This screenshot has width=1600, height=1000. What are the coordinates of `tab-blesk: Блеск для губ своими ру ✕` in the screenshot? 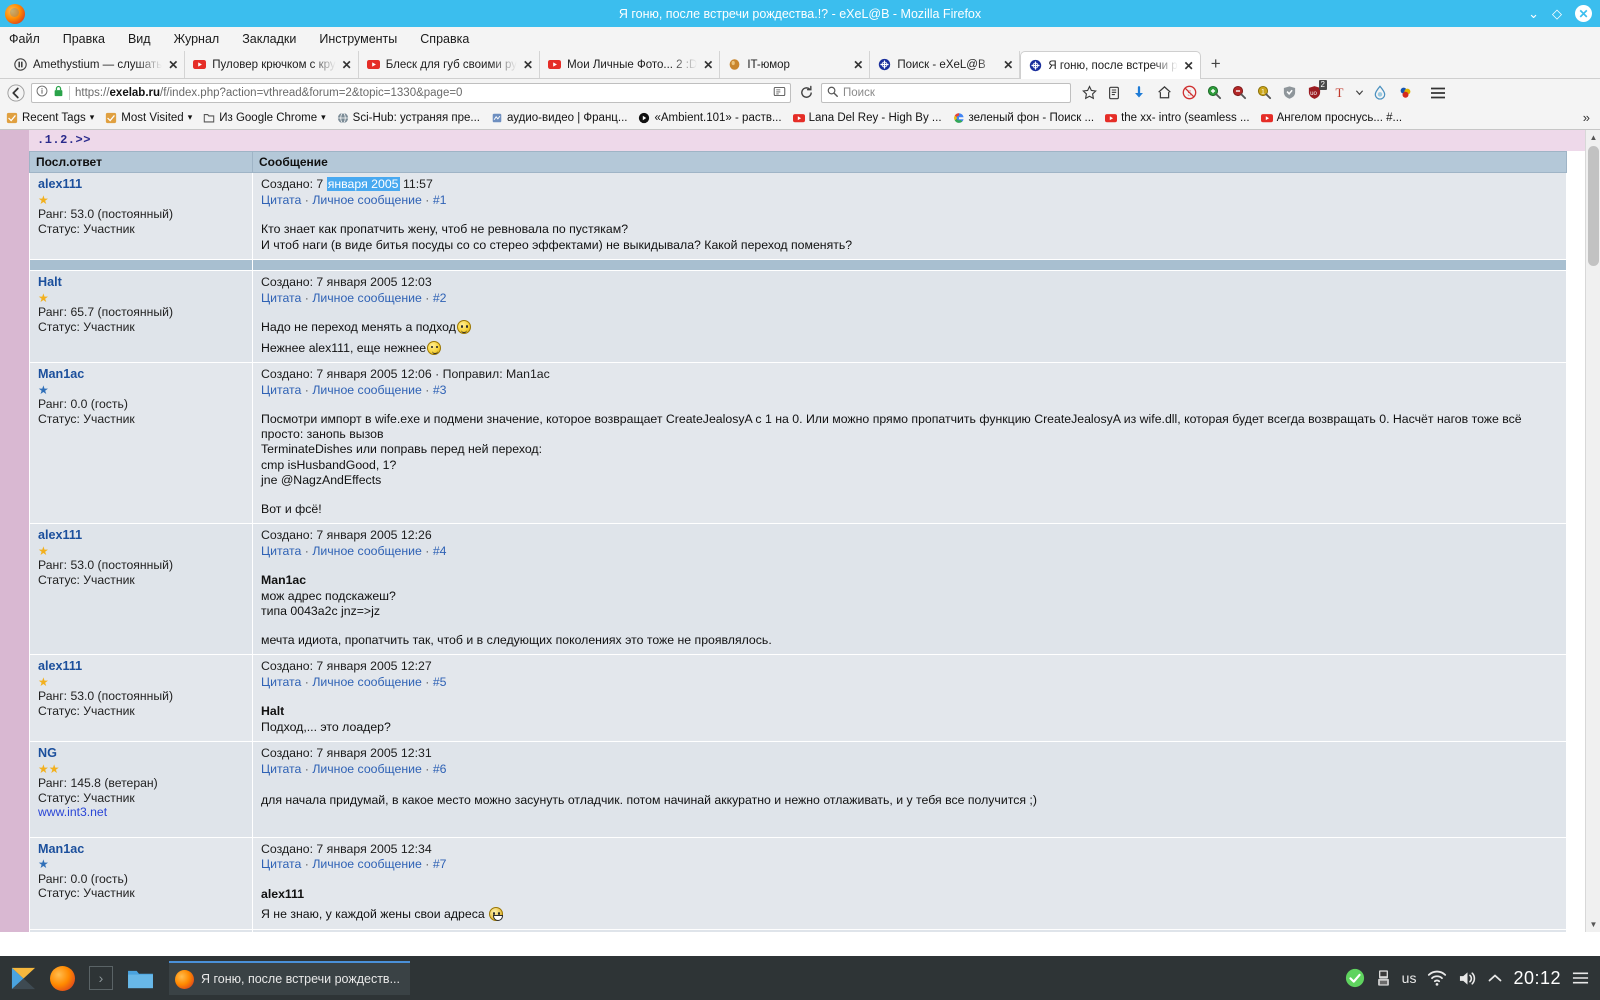 It's located at (450, 64).